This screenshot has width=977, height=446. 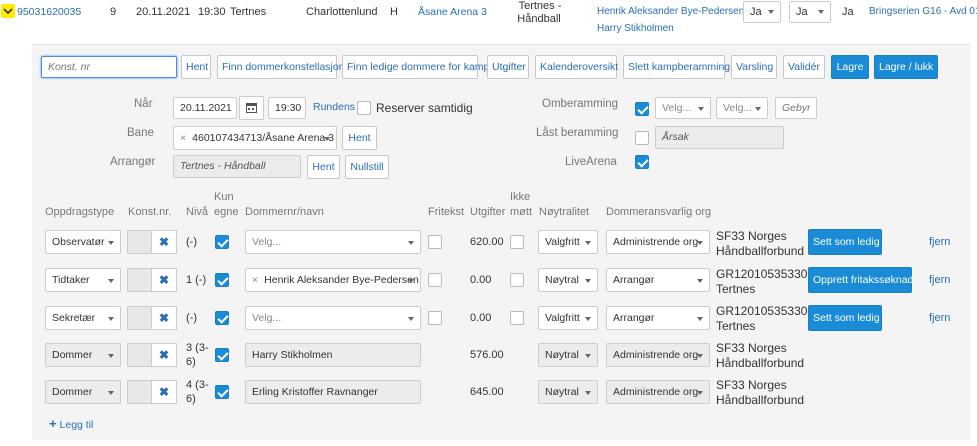 I want to click on konst-nr-input, so click(x=109, y=67).